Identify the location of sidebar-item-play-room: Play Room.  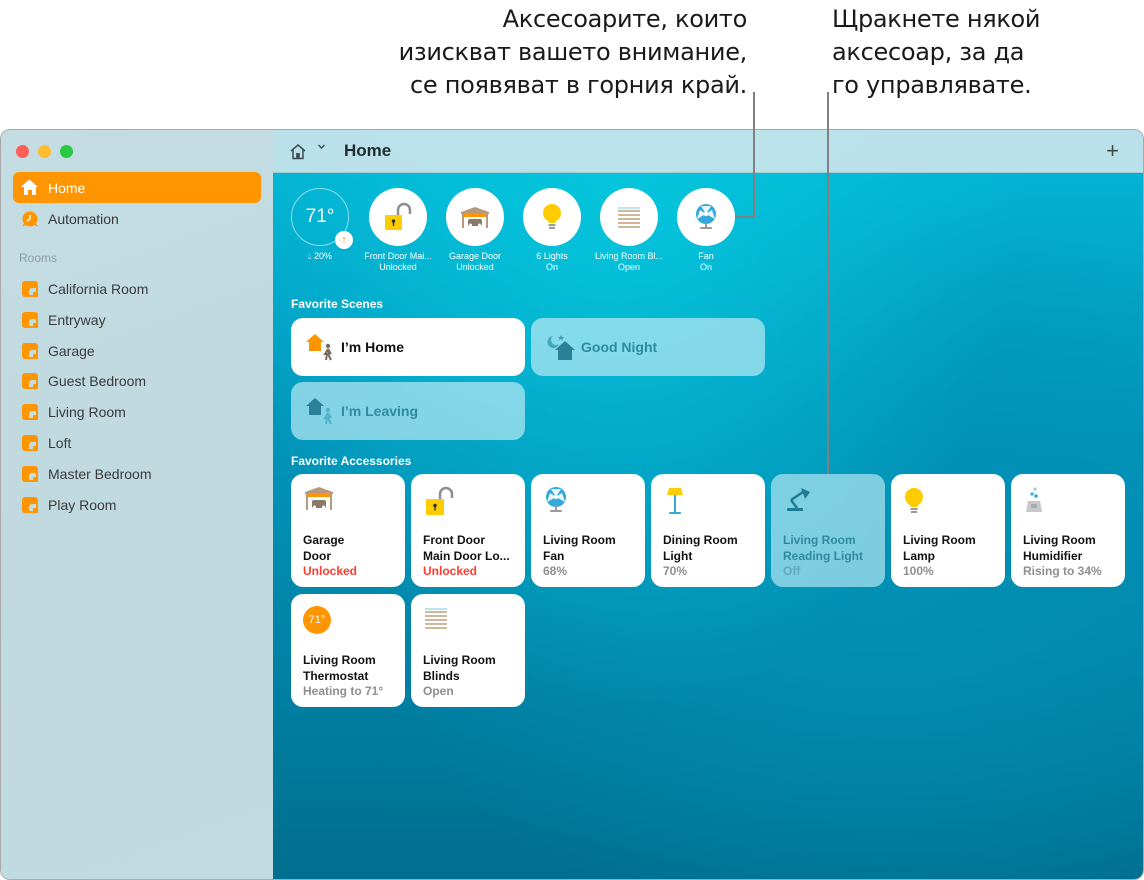
(137, 504).